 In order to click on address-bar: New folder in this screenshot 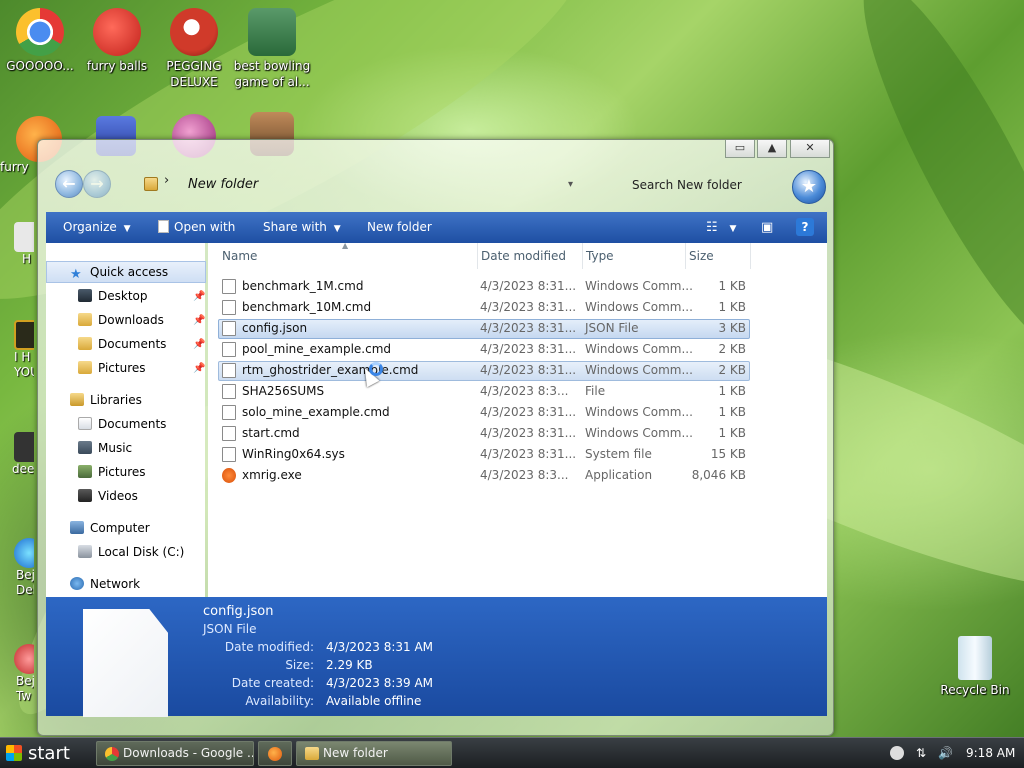, I will do `click(223, 184)`.